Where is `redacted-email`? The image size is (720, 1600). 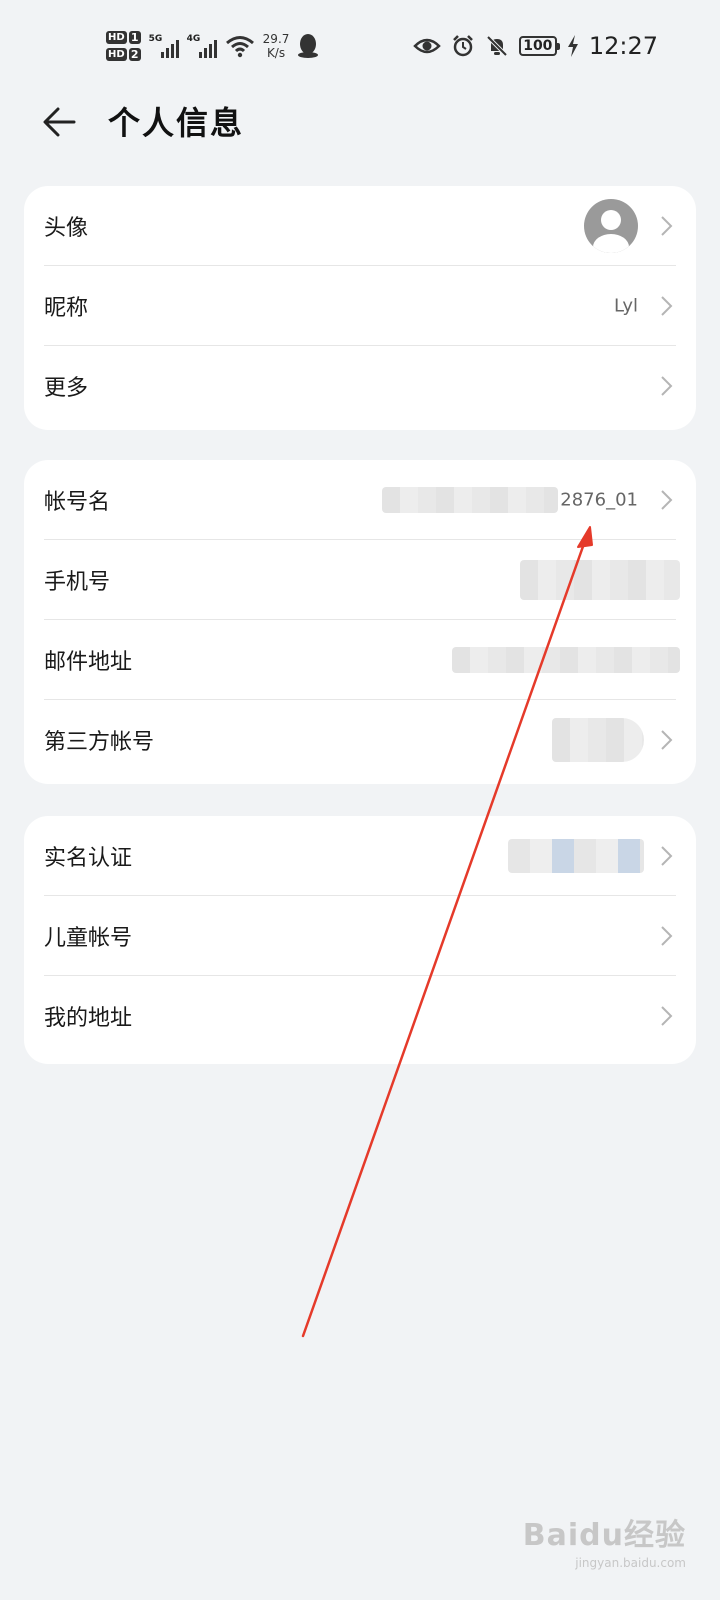 redacted-email is located at coordinates (566, 660).